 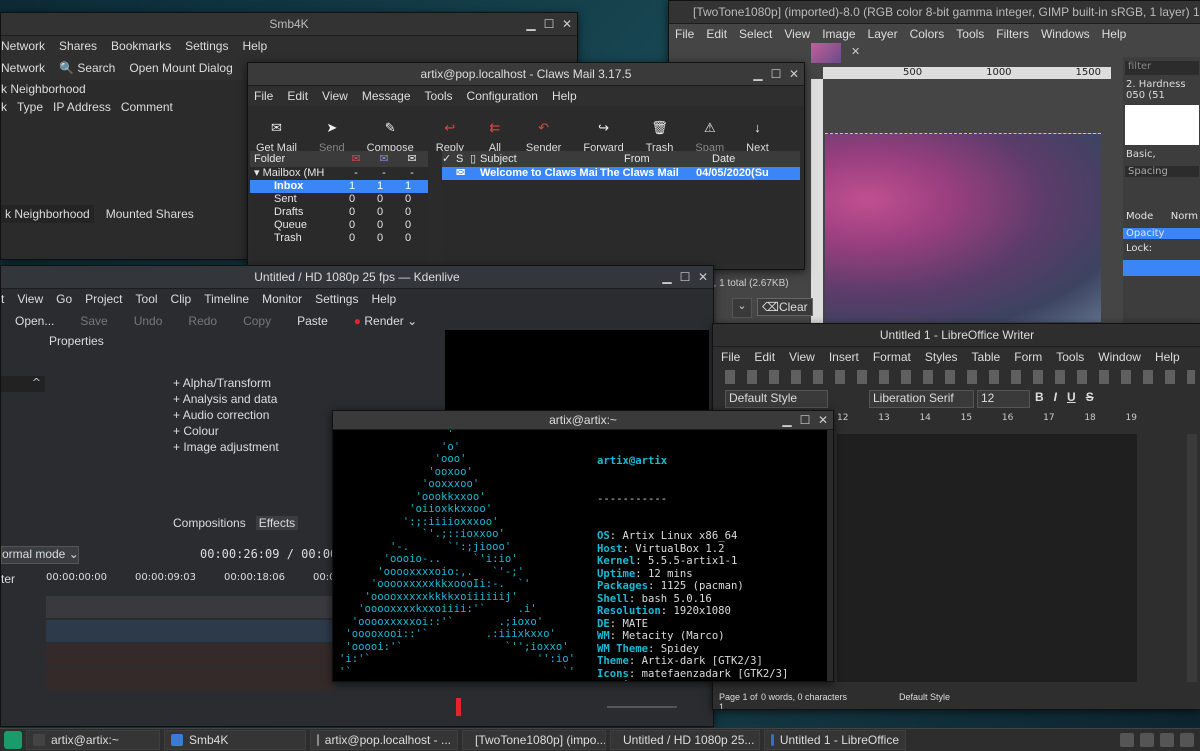 What do you see at coordinates (263, 96) in the screenshot?
I see `claws-menu-file: File` at bounding box center [263, 96].